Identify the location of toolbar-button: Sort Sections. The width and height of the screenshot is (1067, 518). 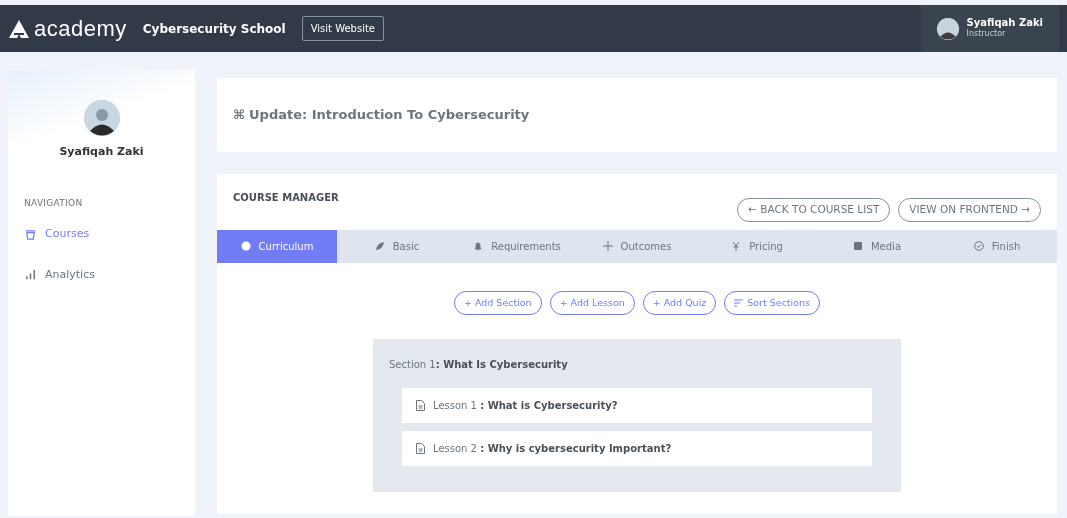
(772, 302).